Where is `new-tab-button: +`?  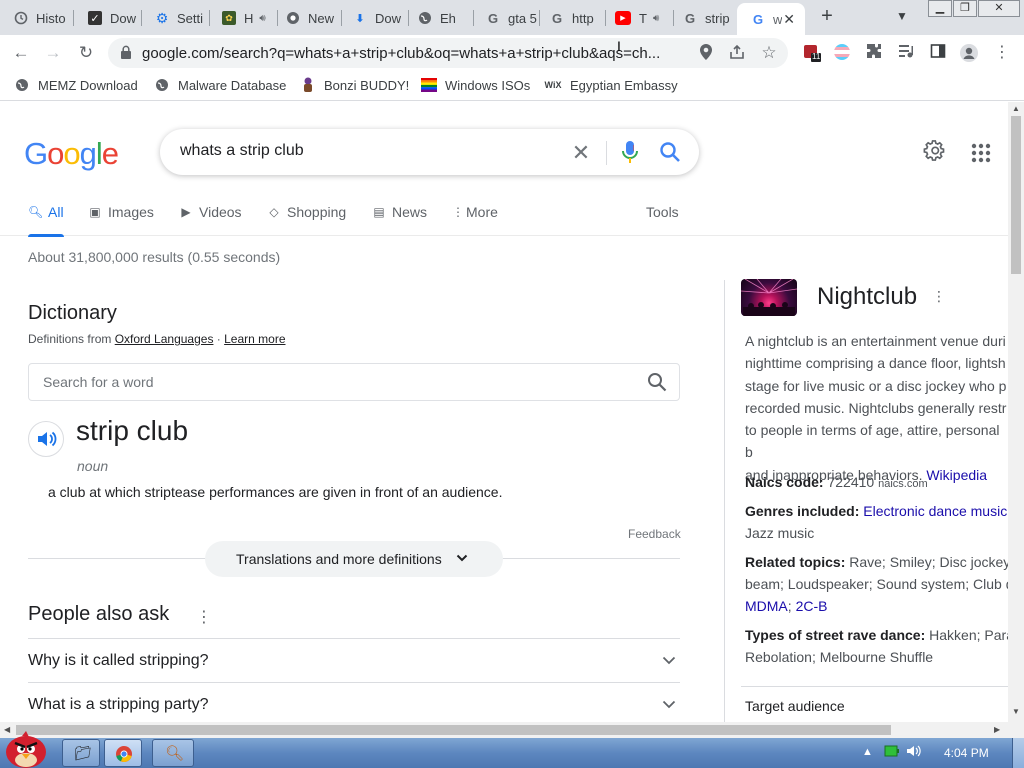
new-tab-button: + is located at coordinates (827, 17).